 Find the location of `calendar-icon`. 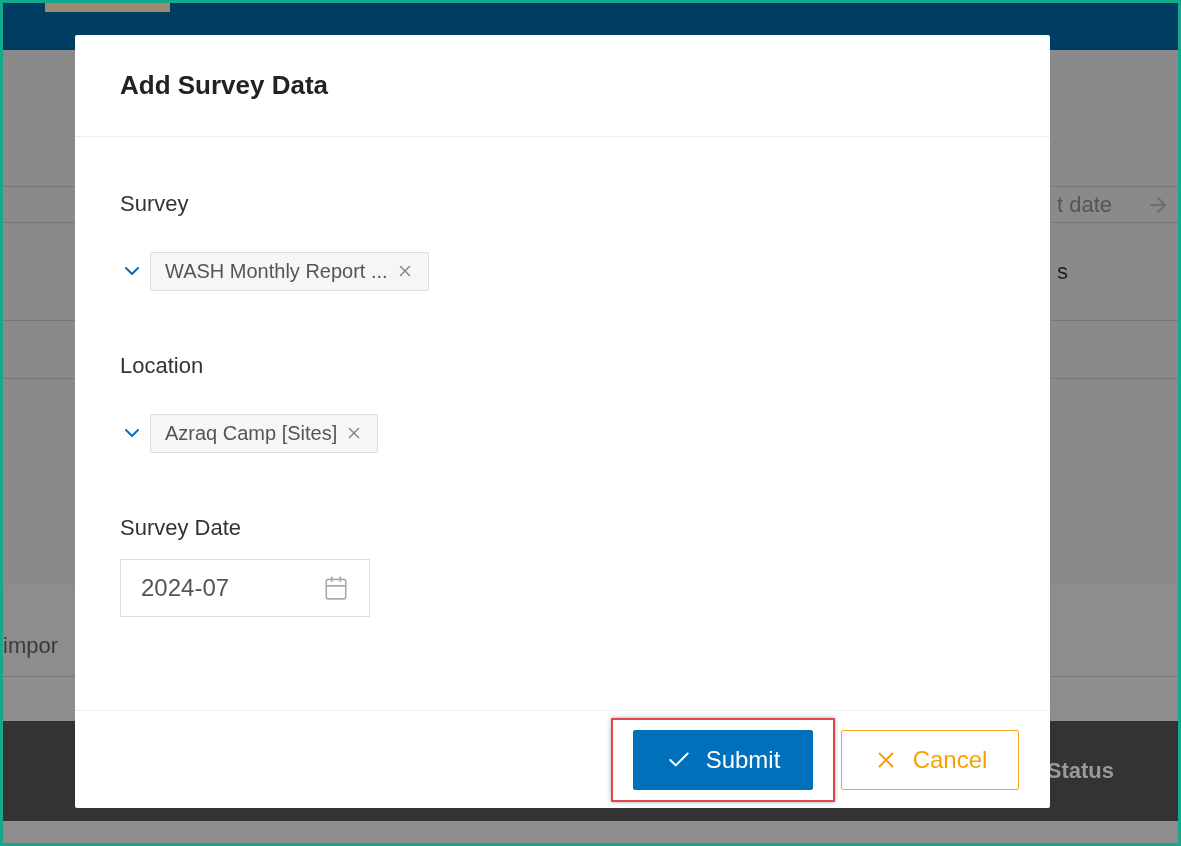

calendar-icon is located at coordinates (336, 588).